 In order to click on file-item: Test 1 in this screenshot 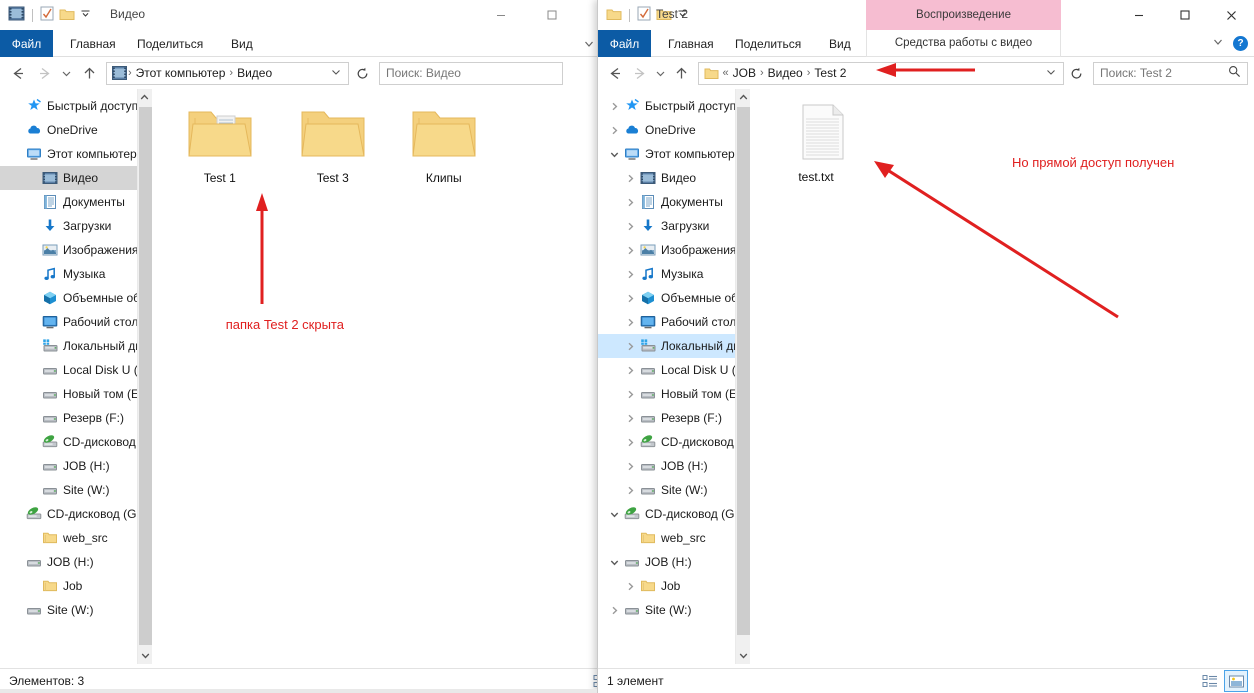, I will do `click(220, 144)`.